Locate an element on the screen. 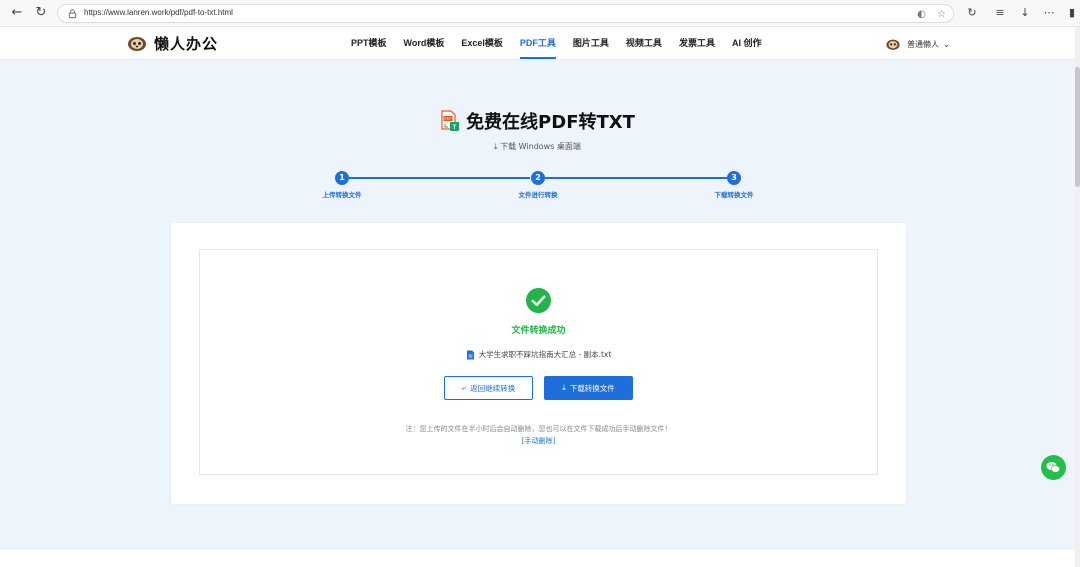  success-check-icon is located at coordinates (538, 300).